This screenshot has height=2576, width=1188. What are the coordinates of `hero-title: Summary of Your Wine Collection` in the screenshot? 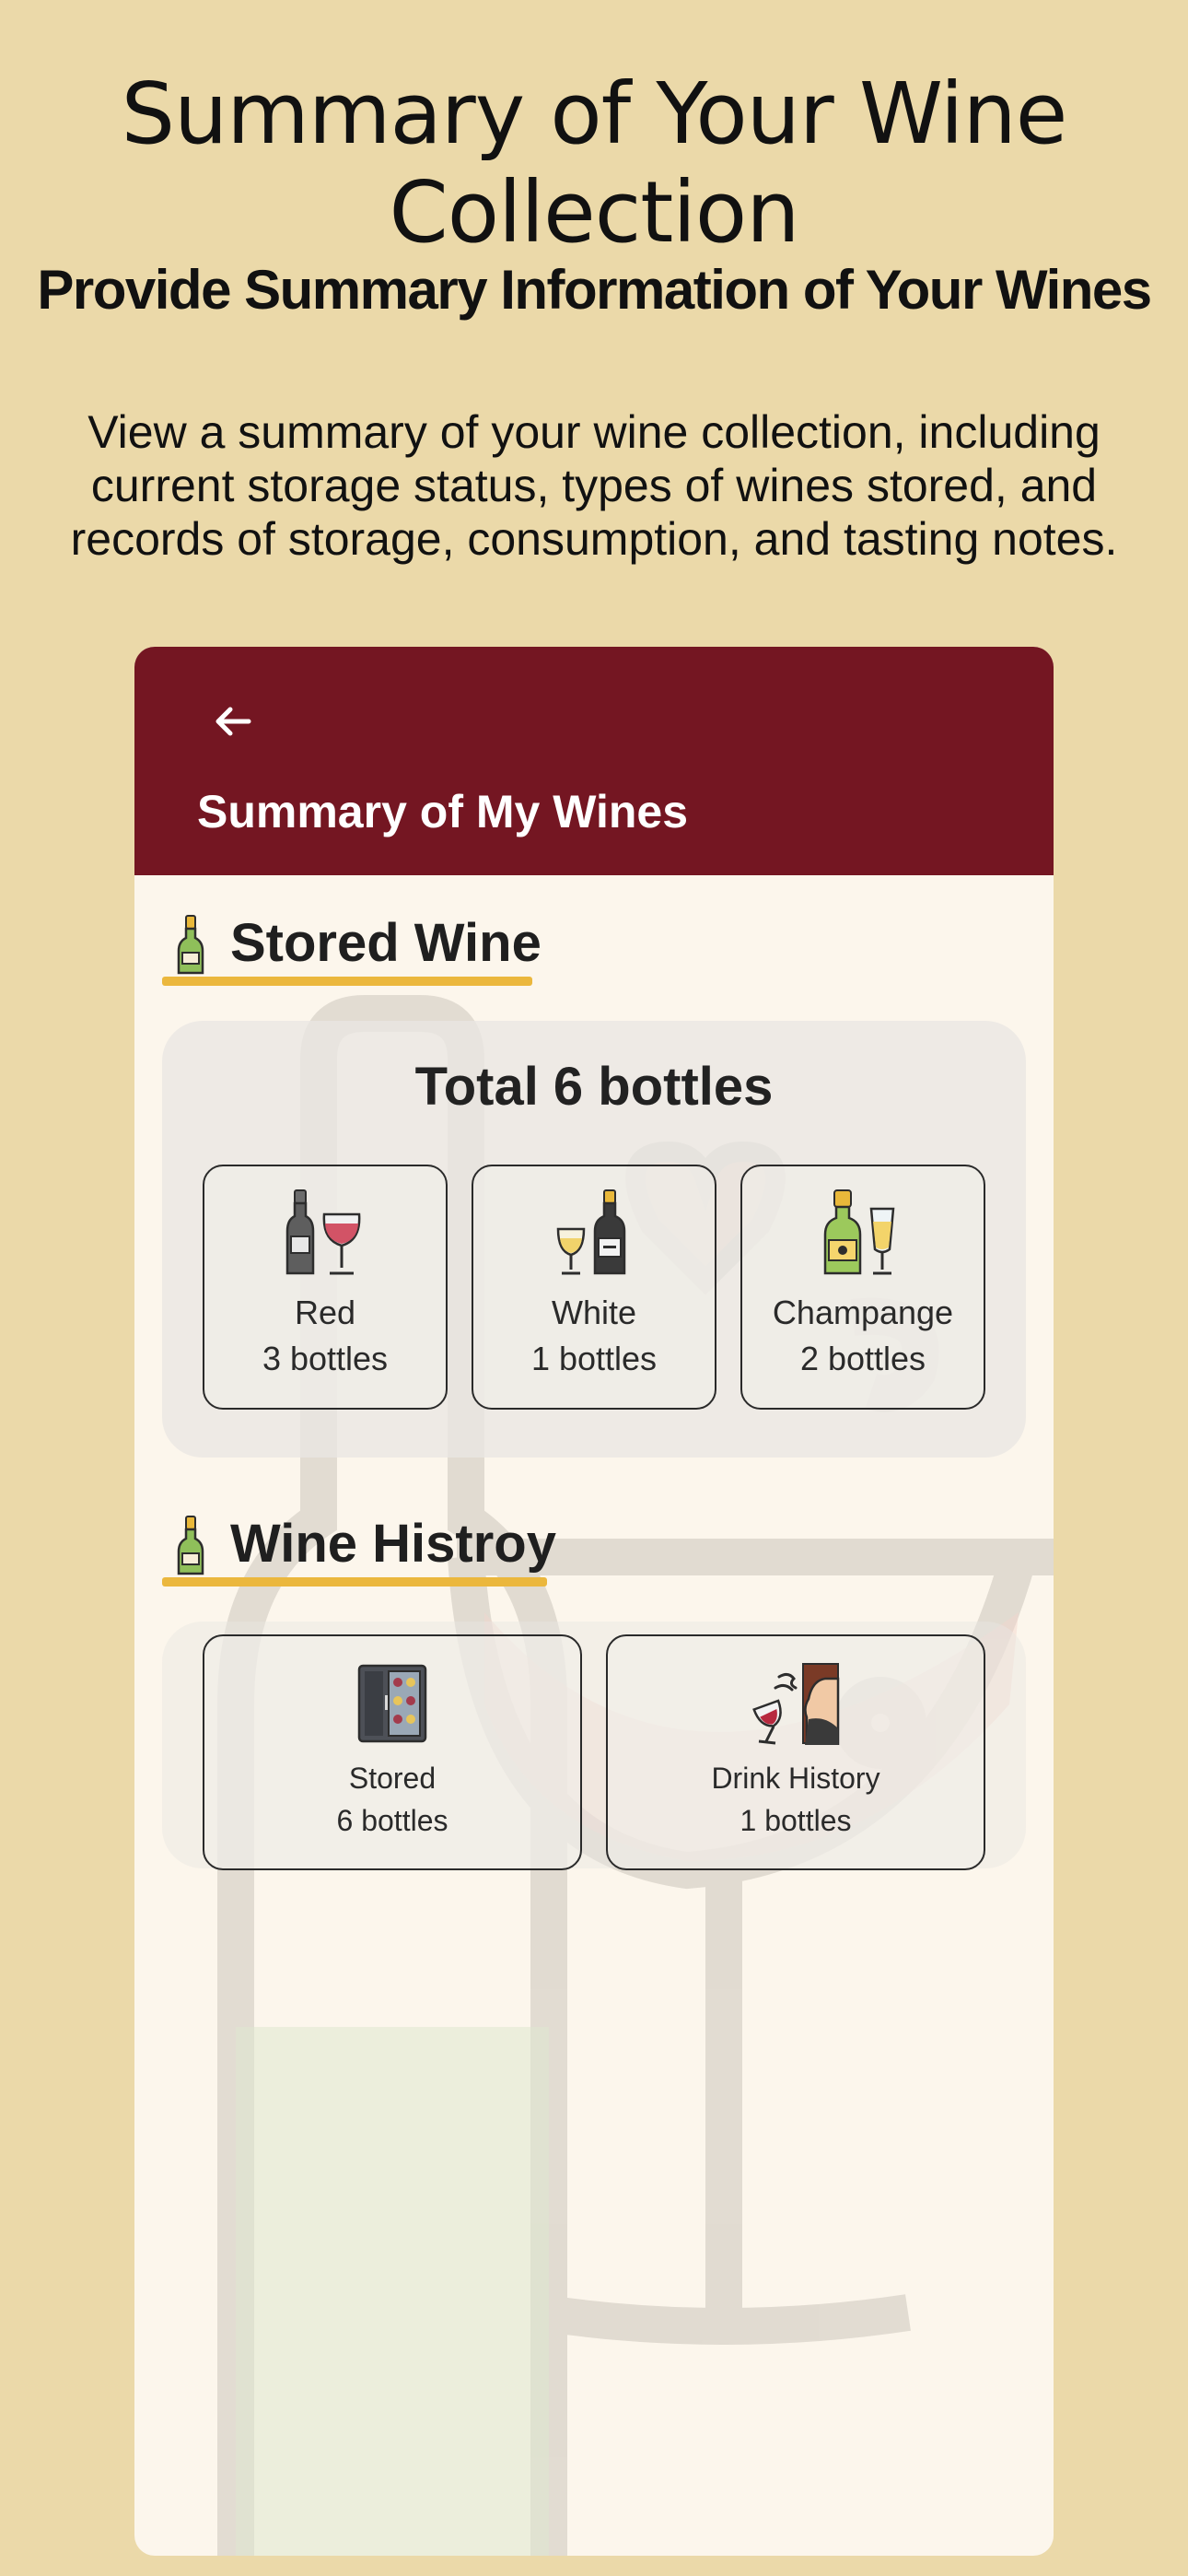 It's located at (594, 163).